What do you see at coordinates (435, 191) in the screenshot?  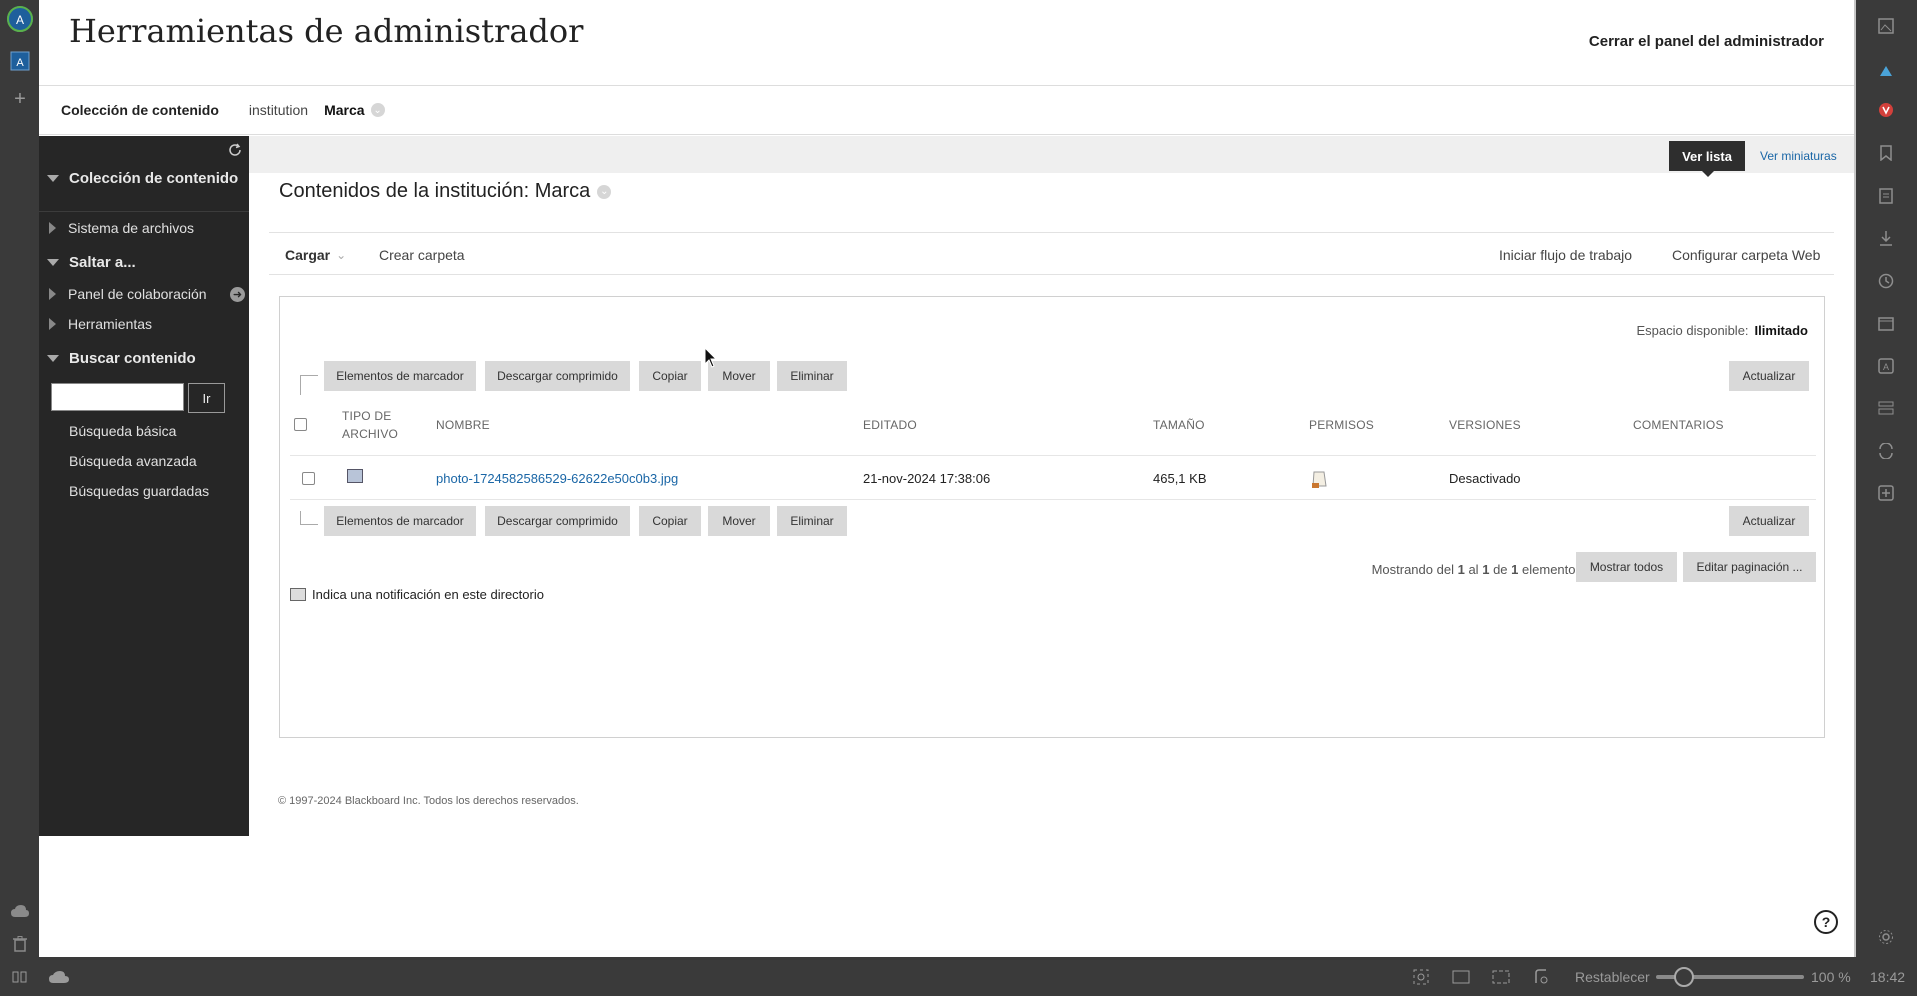 I see `content-title-text: Contenidos de la institución: Marca` at bounding box center [435, 191].